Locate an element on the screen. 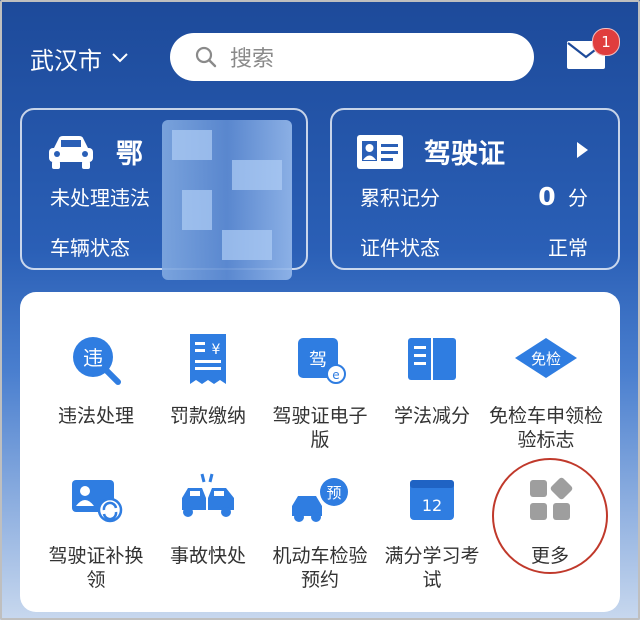 This screenshot has height=620, width=640. search-icon is located at coordinates (206, 57).